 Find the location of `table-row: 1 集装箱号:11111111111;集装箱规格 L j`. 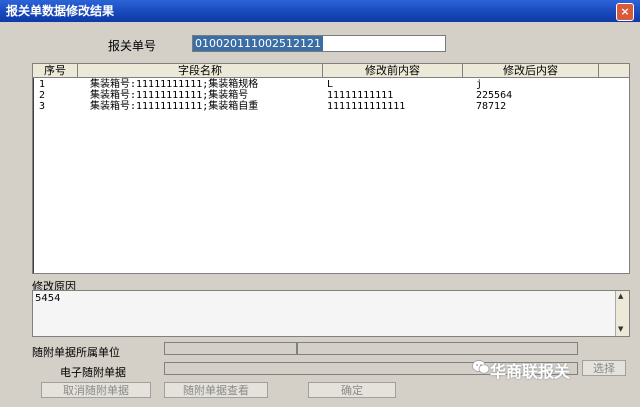

table-row: 1 集装箱号:11111111111;集装箱规格 L j is located at coordinates (331, 84).